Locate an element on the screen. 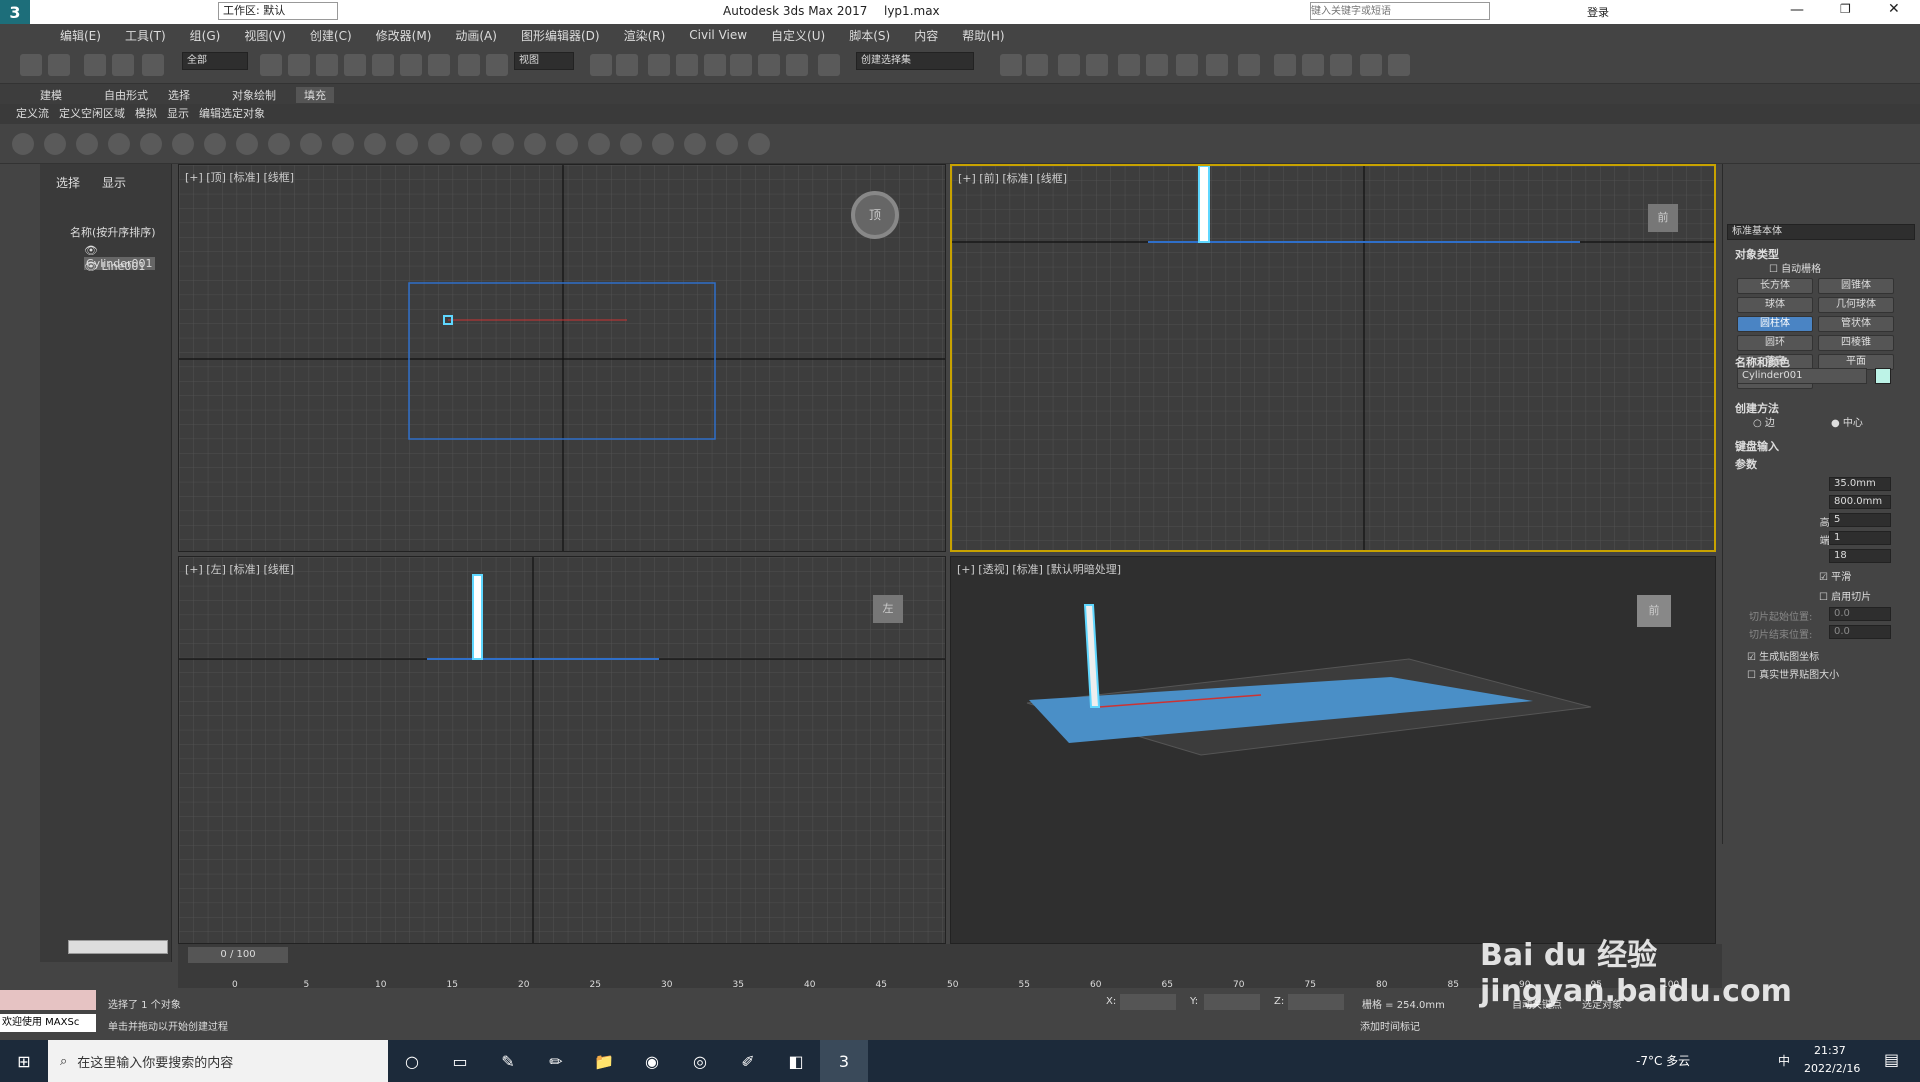  maxscript-label: 欢迎使用 MAXSc is located at coordinates (48, 1023).